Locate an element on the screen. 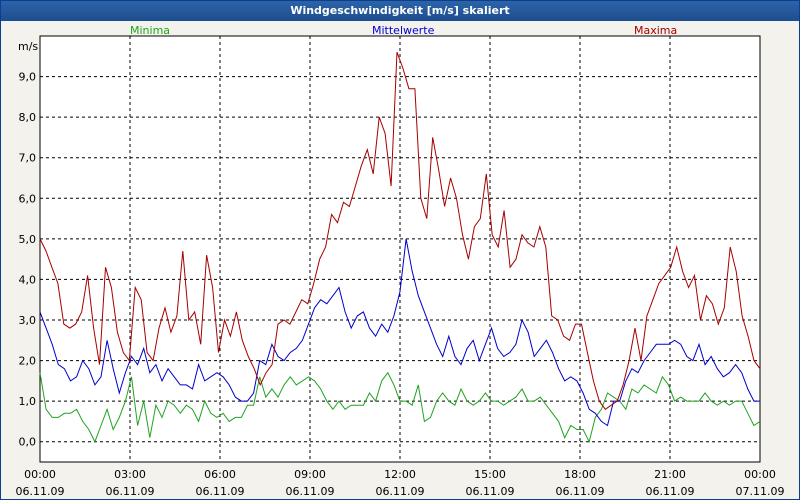 The width and height of the screenshot is (800, 500). y-tick-label: 4,0 is located at coordinates (28, 279).